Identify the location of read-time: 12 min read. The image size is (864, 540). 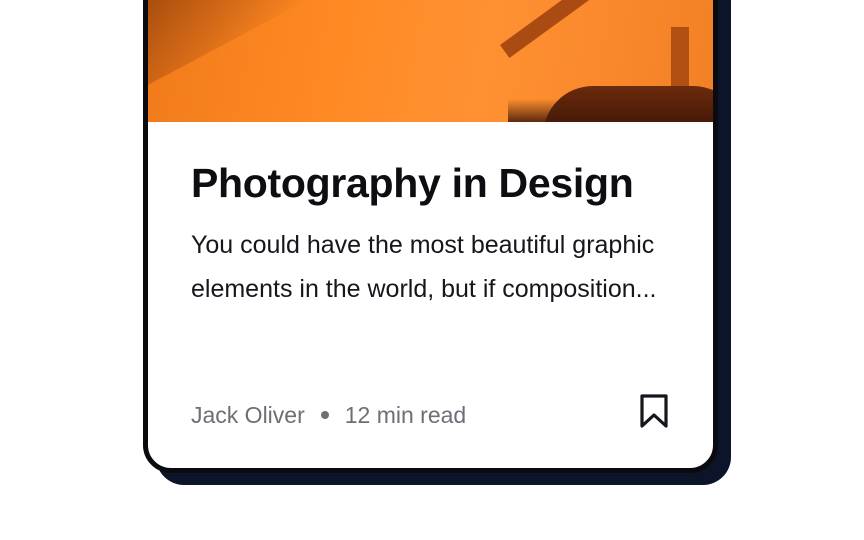
(405, 414).